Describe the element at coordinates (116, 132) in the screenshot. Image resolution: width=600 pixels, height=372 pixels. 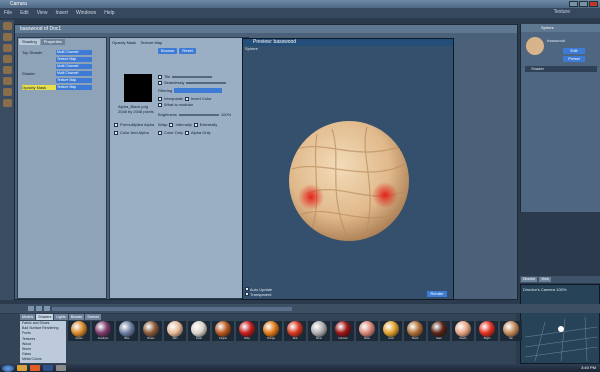
I see `color-alpha-checkbox` at that location.